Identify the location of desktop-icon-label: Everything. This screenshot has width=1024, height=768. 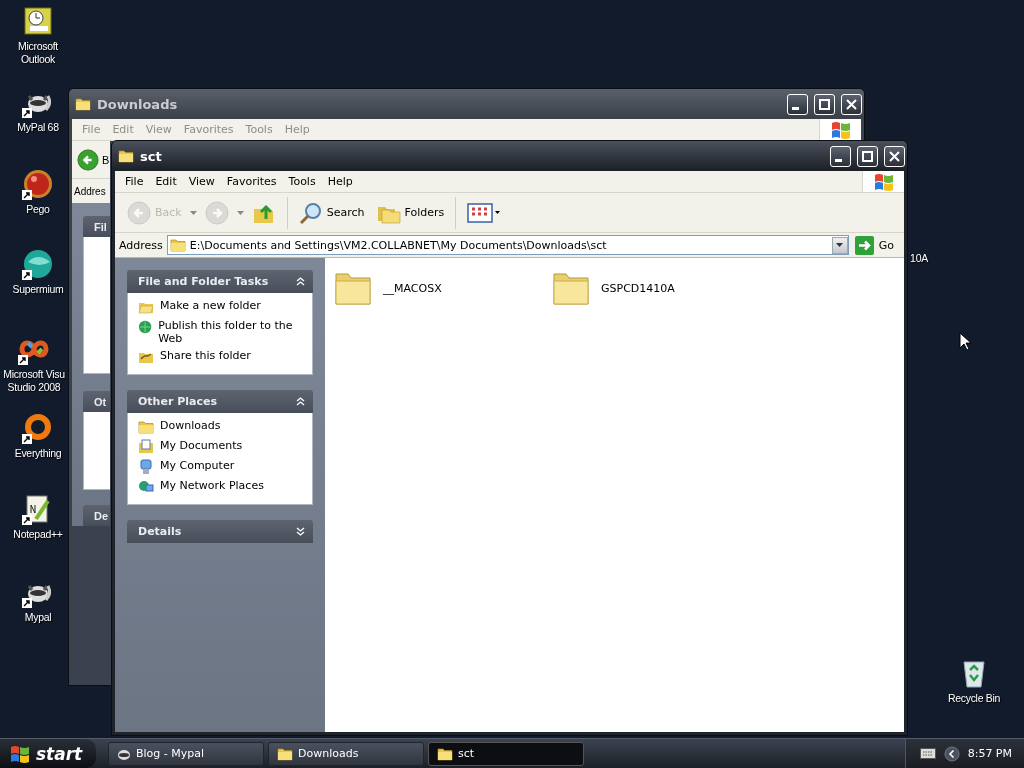
(38, 453).